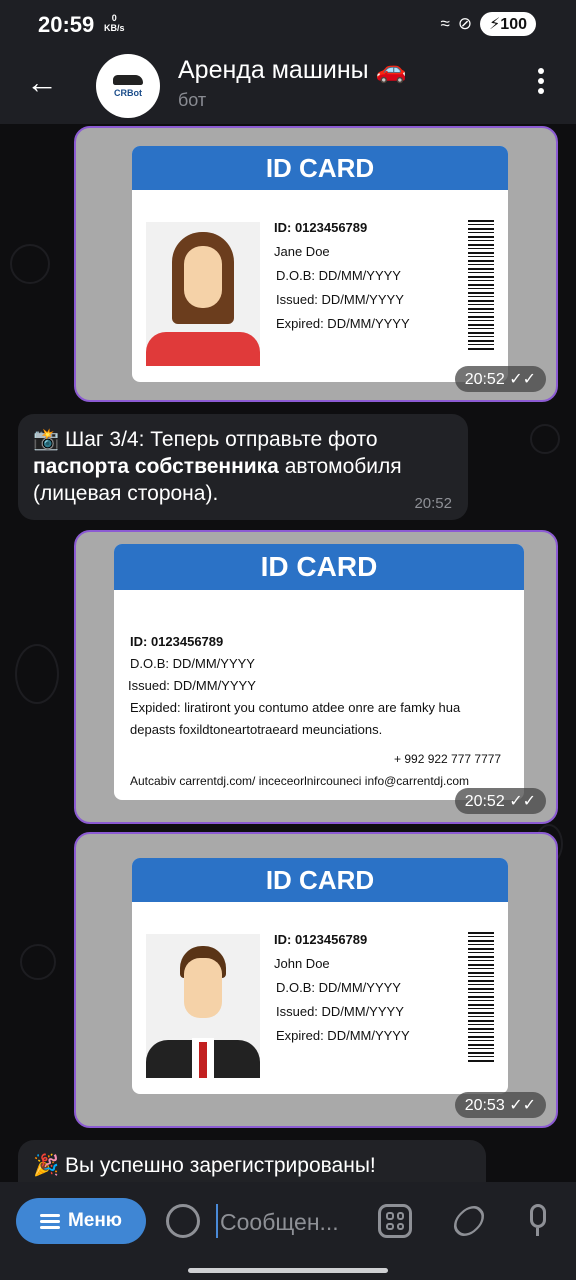 Image resolution: width=576 pixels, height=1280 pixels. What do you see at coordinates (49, 1221) in the screenshot?
I see `hamburger-icon` at bounding box center [49, 1221].